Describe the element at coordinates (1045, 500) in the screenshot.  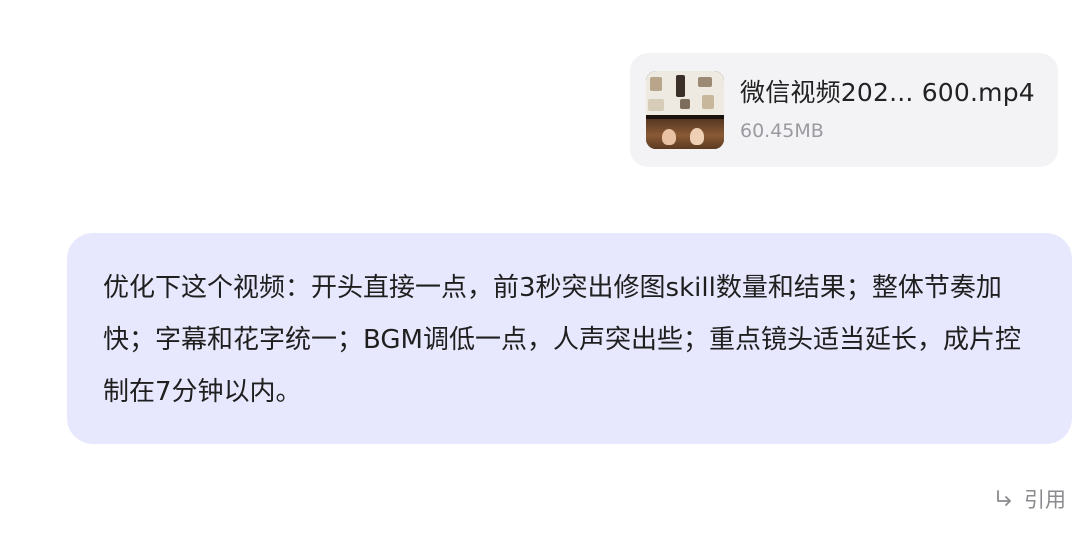
I see `quote-label: 引用` at that location.